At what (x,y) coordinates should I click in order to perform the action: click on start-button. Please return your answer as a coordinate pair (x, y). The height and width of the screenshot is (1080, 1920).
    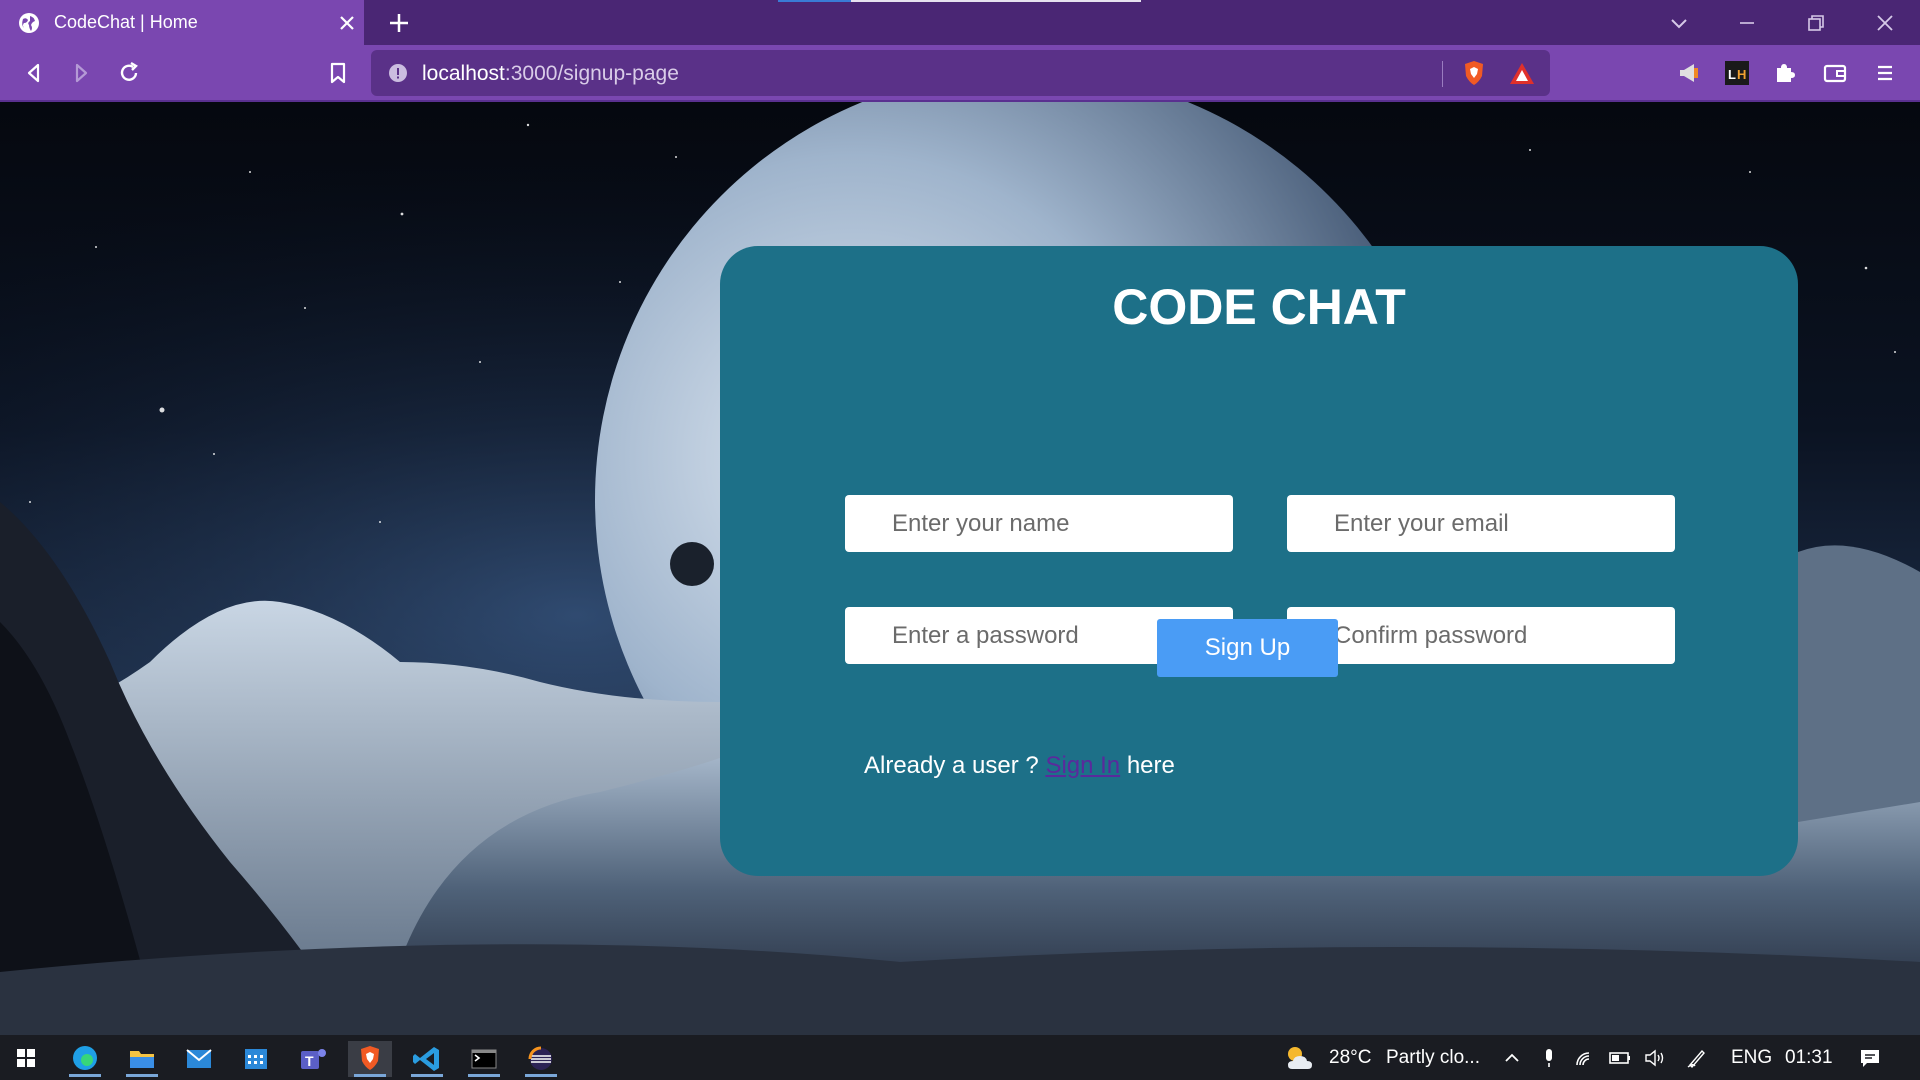
    Looking at the image, I should click on (26, 1059).